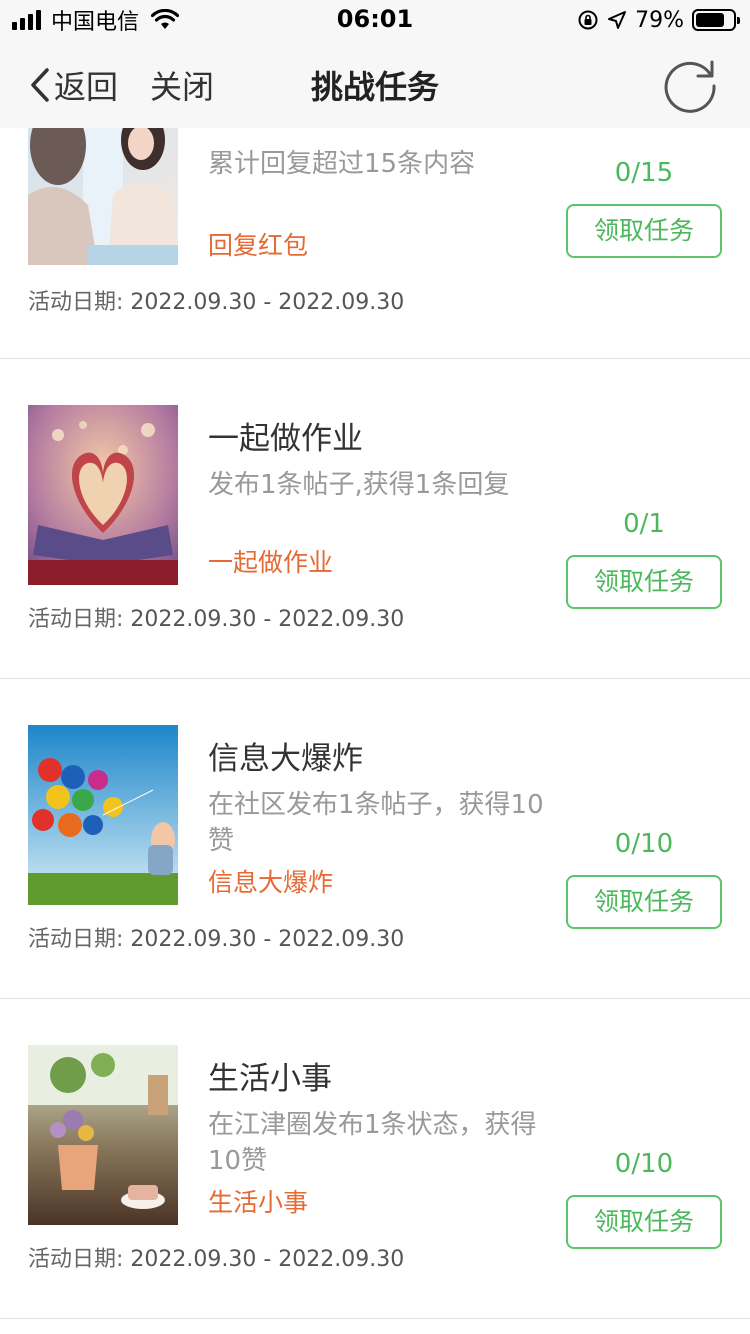 This screenshot has width=750, height=1334. I want to click on battery-percent: 79%, so click(659, 20).